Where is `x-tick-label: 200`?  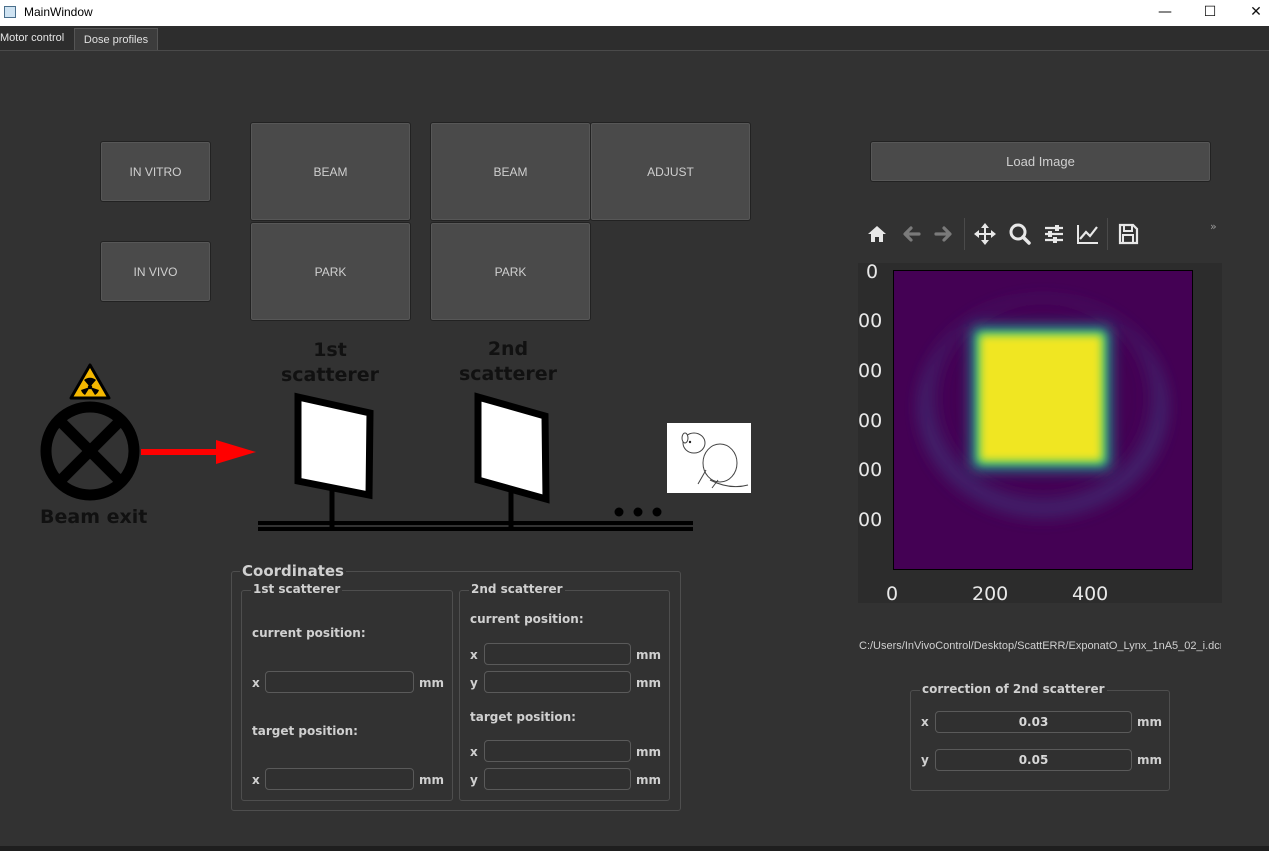 x-tick-label: 200 is located at coordinates (990, 594).